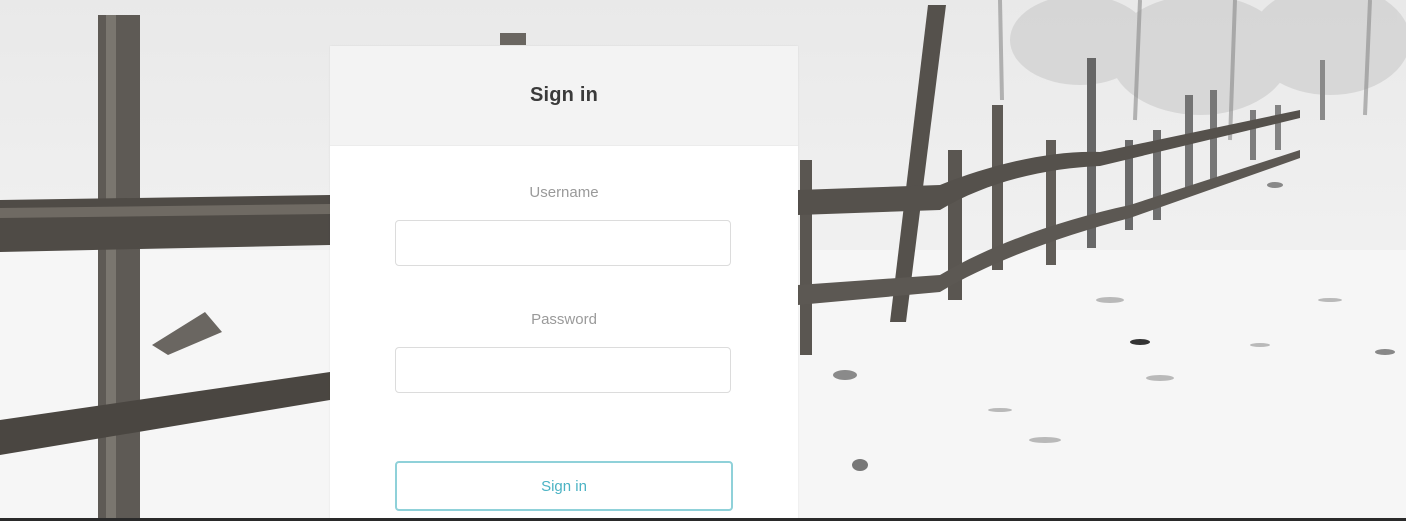  I want to click on misty-trees, so click(1208, 57).